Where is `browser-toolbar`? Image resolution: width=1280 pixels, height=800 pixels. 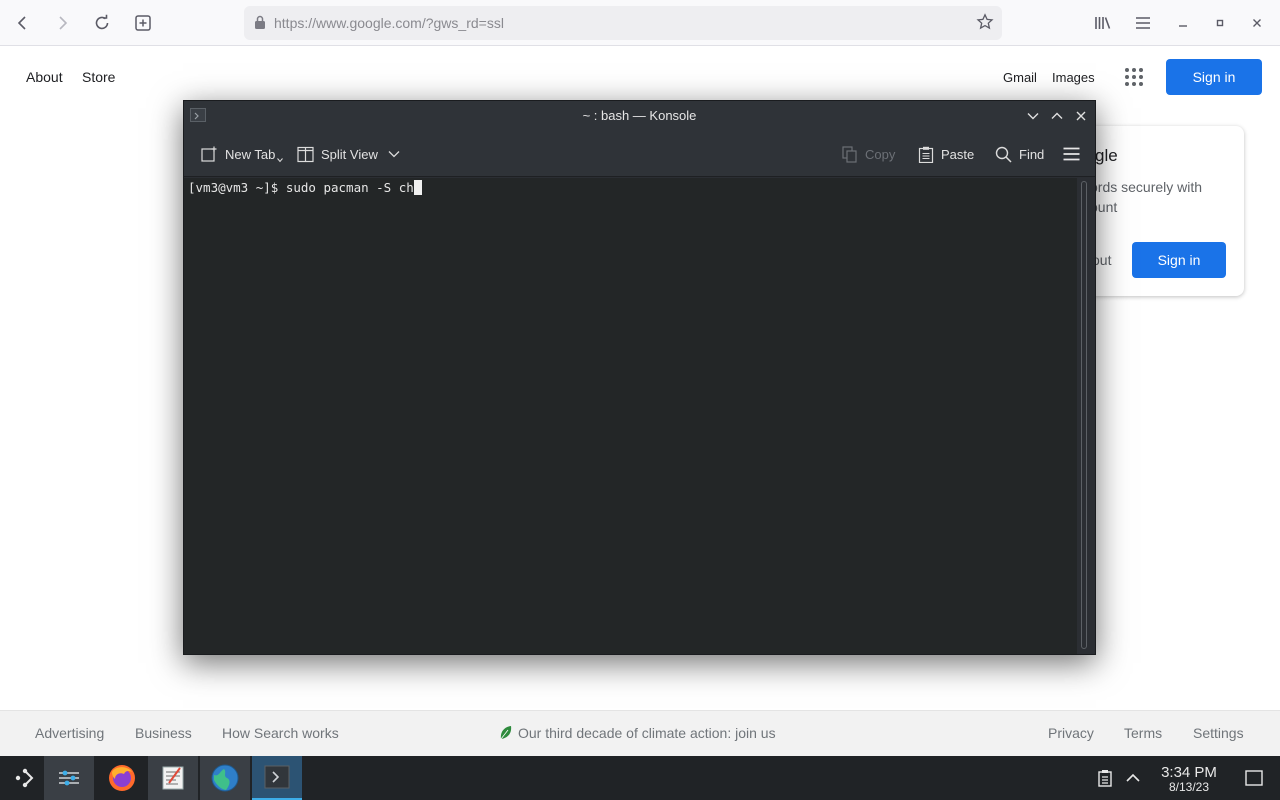
browser-toolbar is located at coordinates (640, 23).